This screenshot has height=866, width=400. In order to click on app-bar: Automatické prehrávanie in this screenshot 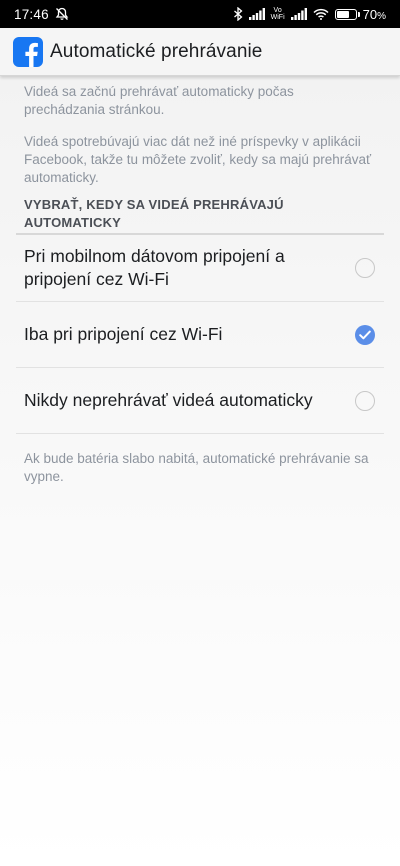, I will do `click(200, 52)`.